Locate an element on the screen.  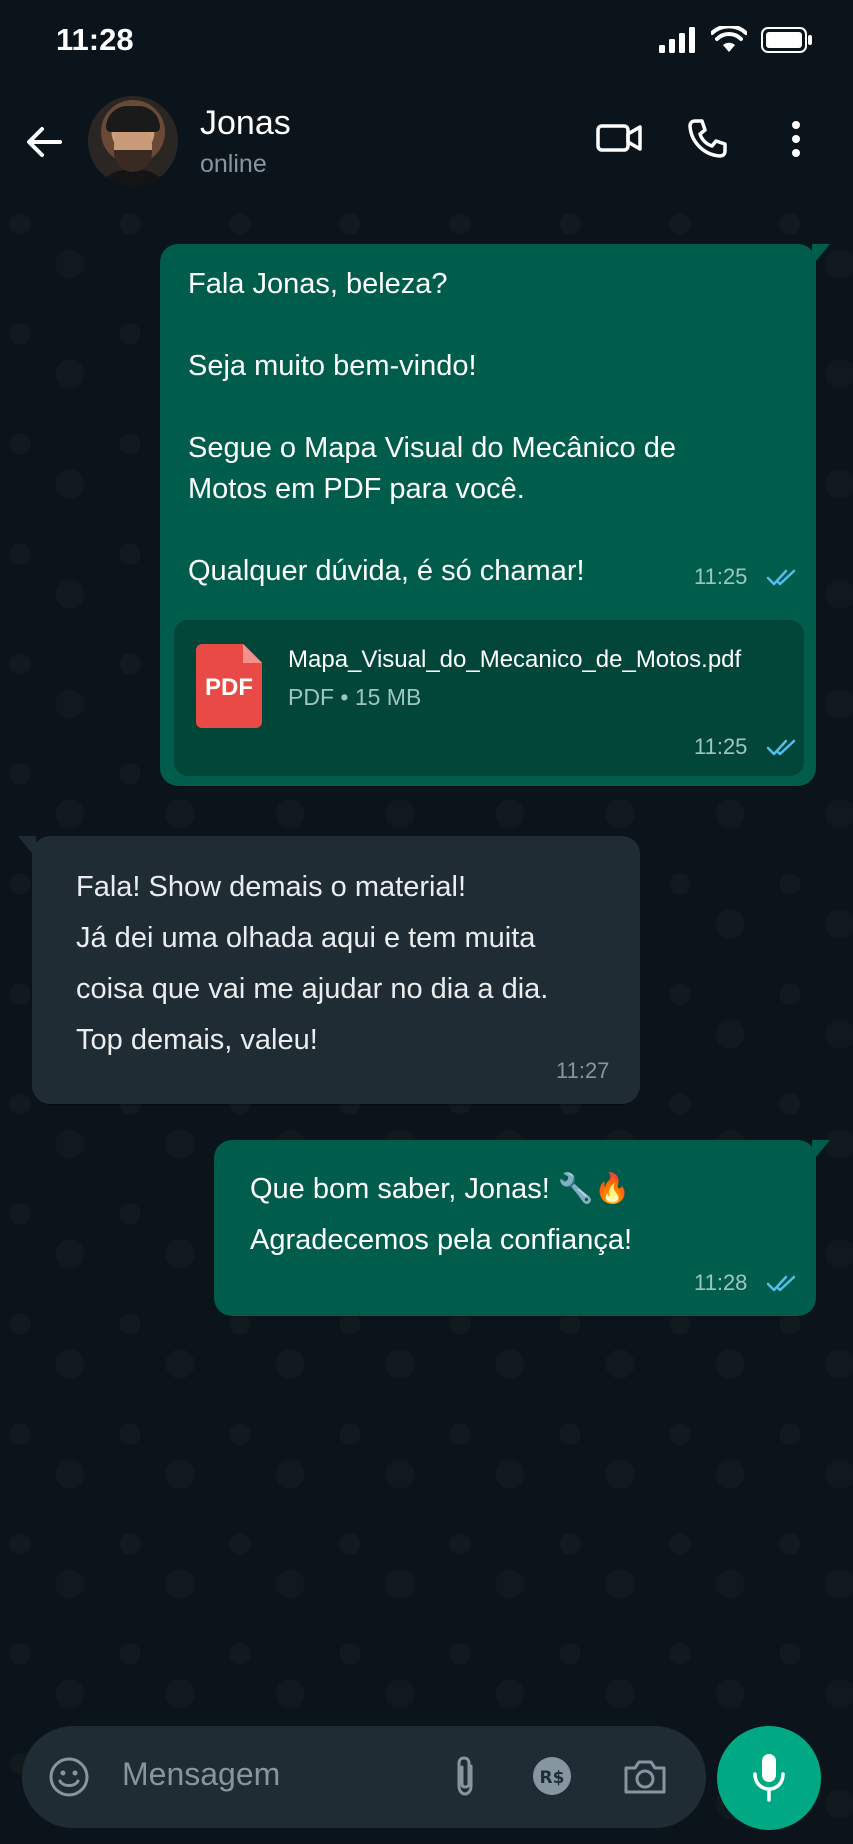
emoji-icon is located at coordinates (69, 1777).